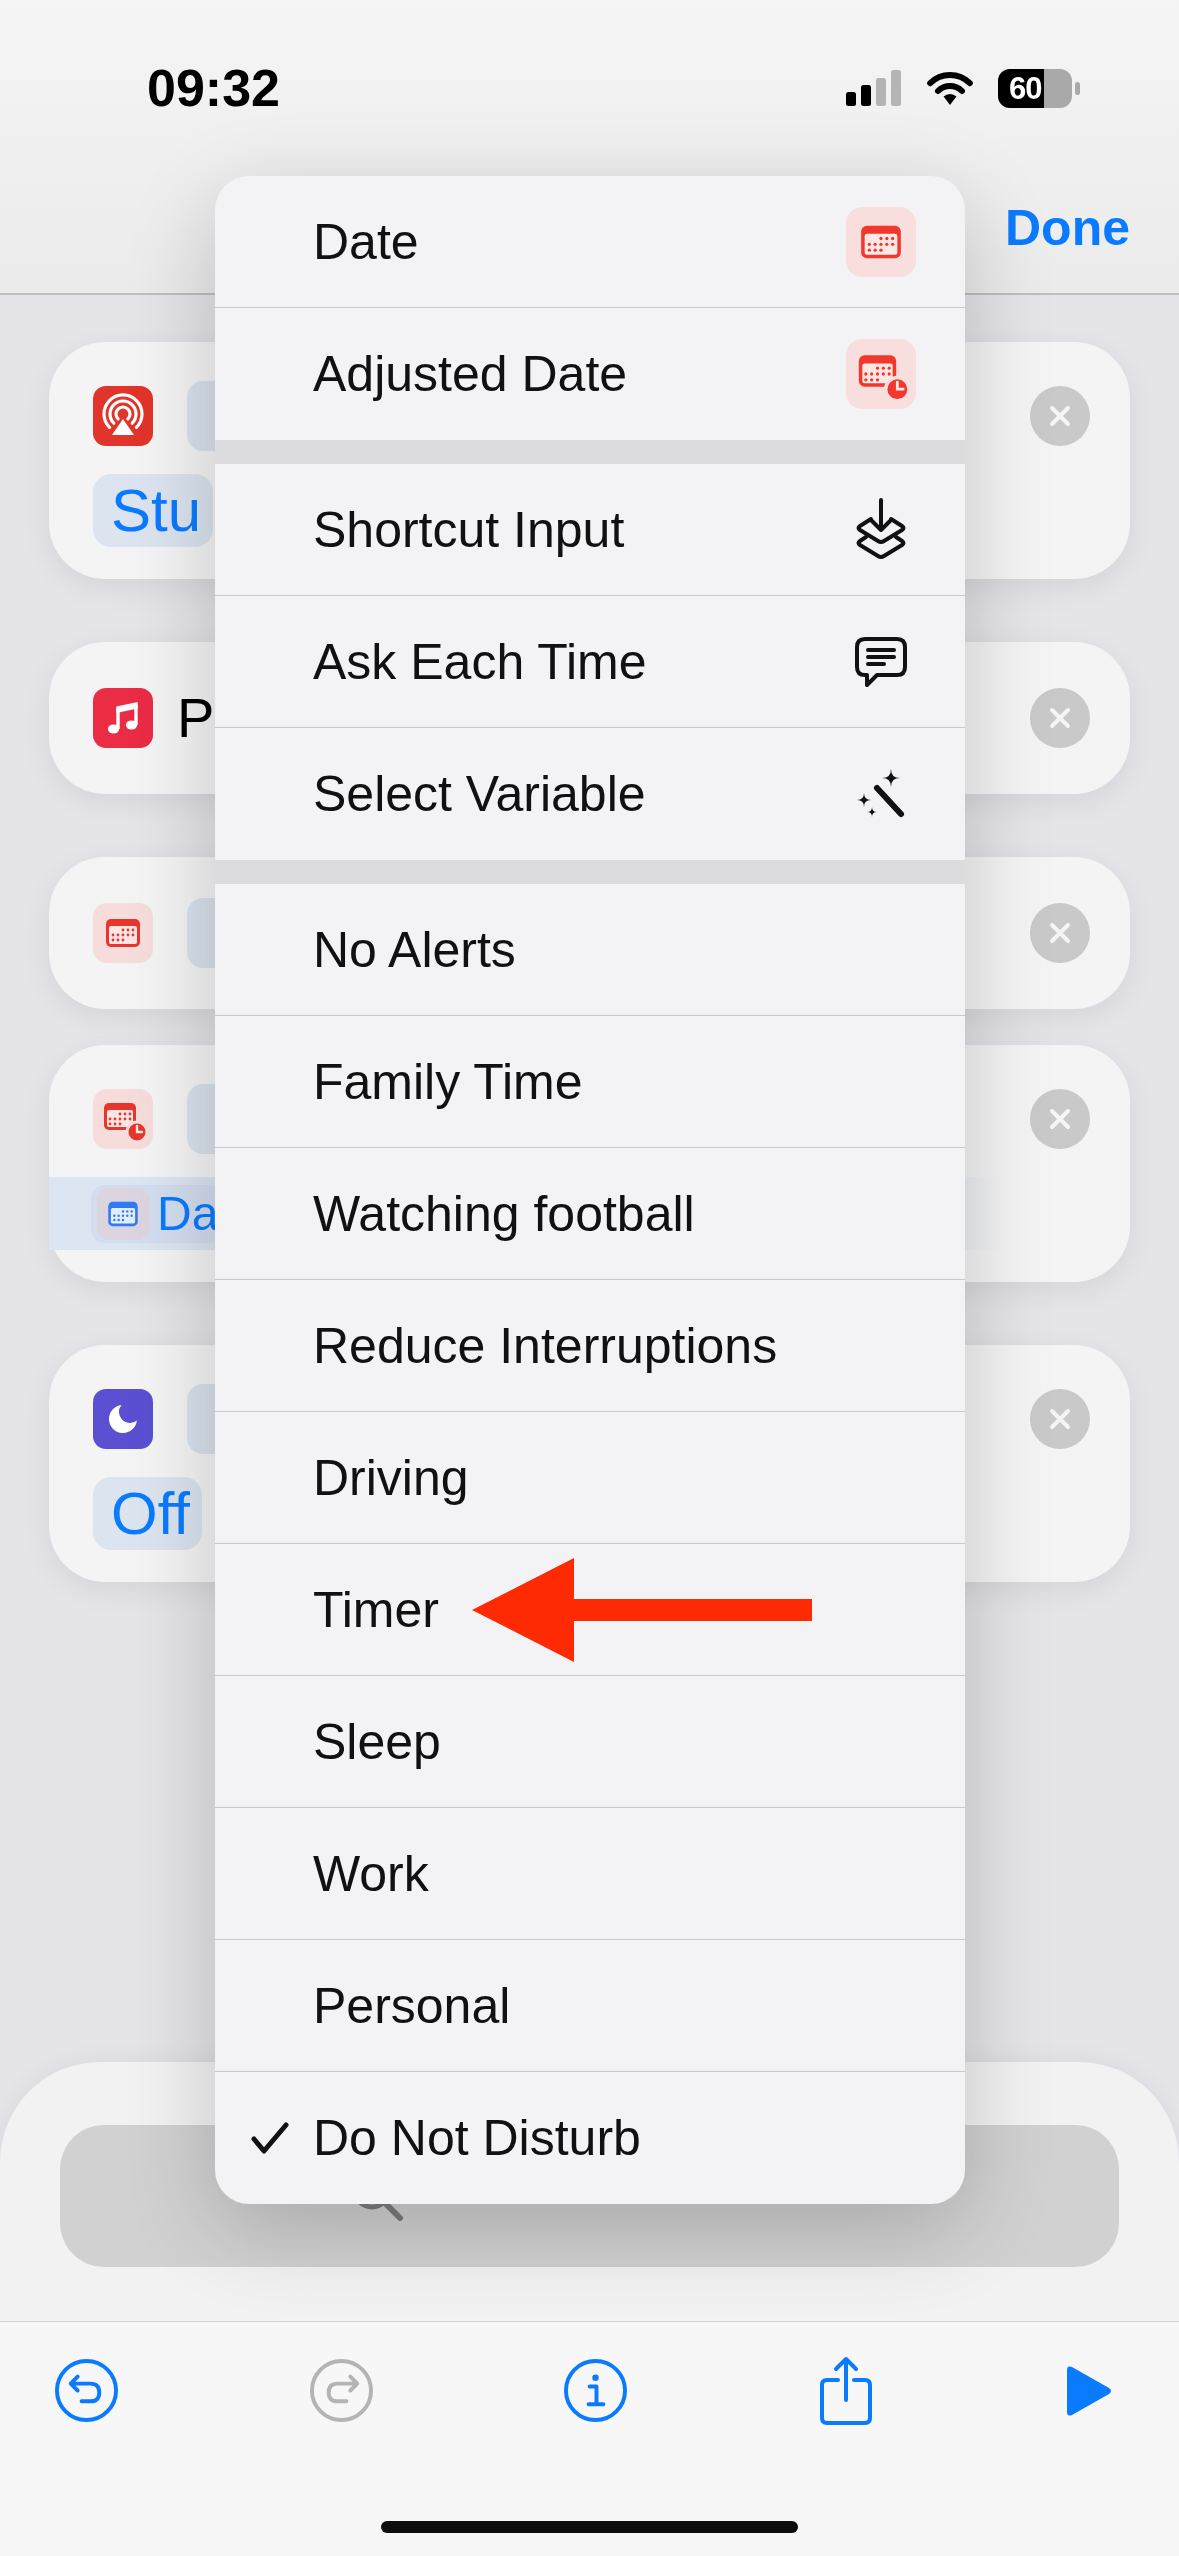  I want to click on menu-item: Work, so click(590, 1874).